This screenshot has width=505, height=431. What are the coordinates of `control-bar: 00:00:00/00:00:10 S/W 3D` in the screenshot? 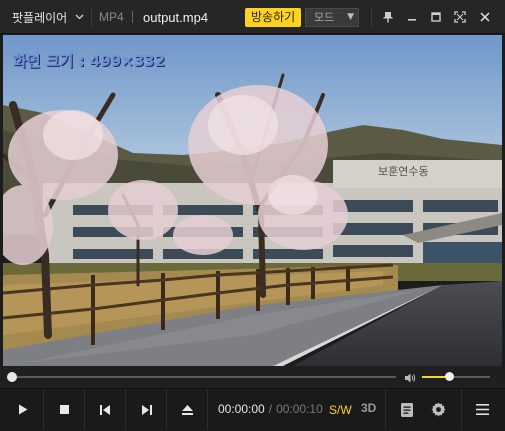 It's located at (252, 409).